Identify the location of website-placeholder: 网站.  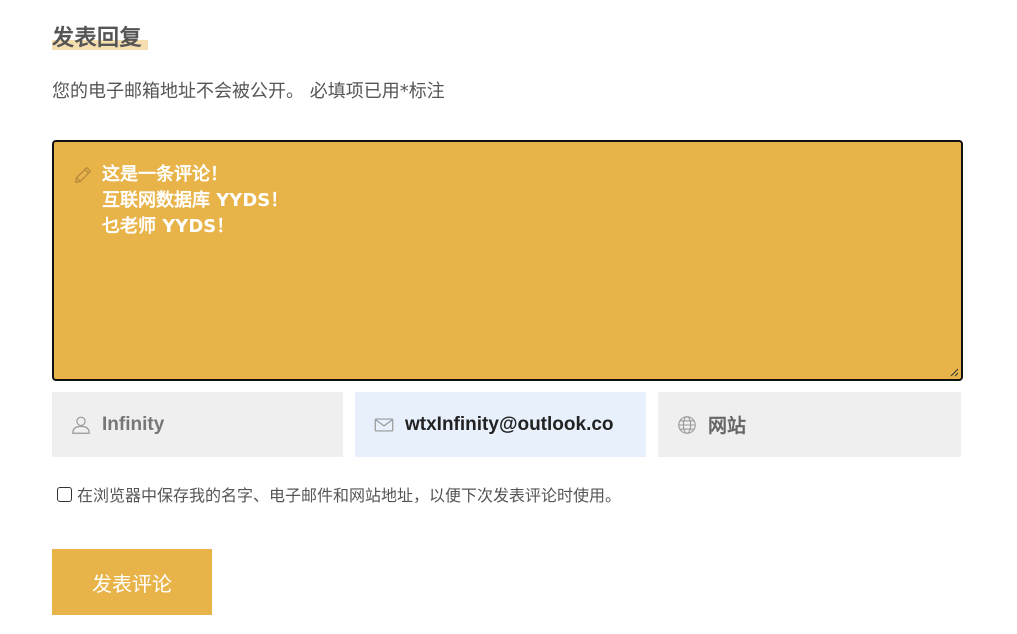
(727, 426).